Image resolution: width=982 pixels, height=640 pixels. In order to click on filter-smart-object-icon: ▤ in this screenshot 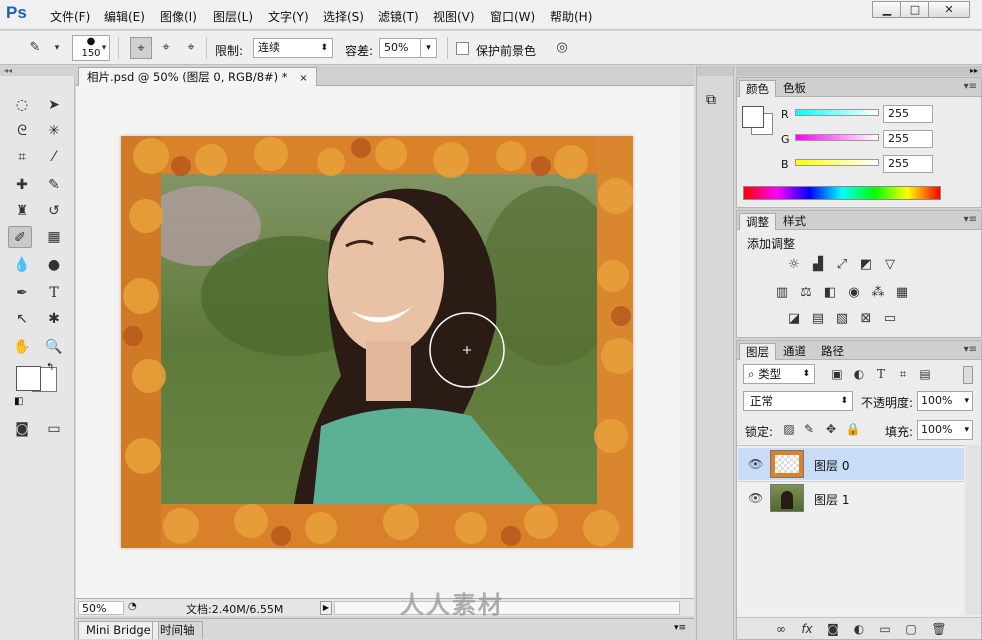, I will do `click(925, 374)`.